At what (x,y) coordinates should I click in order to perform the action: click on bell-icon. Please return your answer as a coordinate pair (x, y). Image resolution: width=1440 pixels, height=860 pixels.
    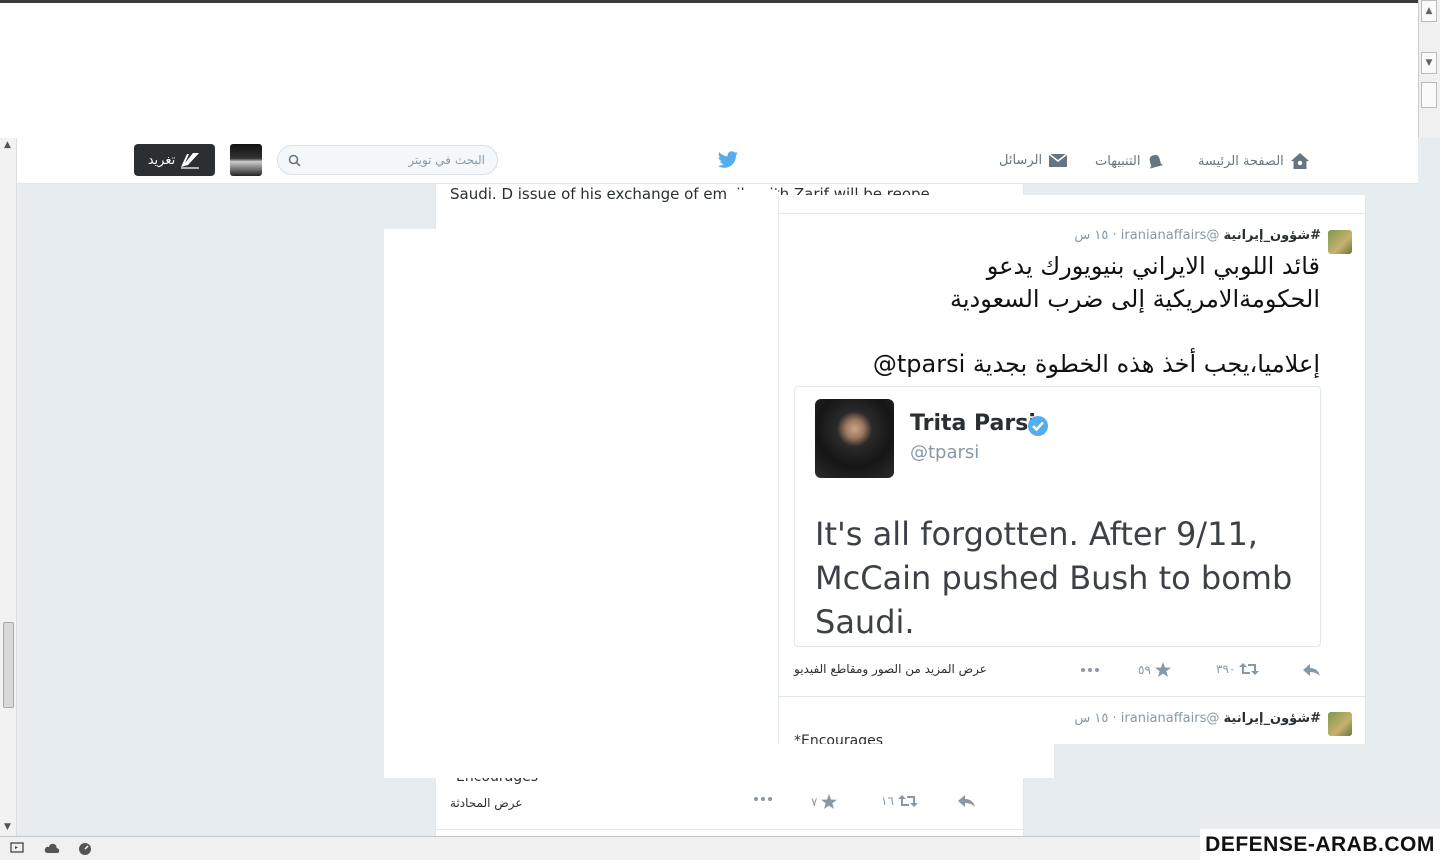
    Looking at the image, I should click on (1157, 161).